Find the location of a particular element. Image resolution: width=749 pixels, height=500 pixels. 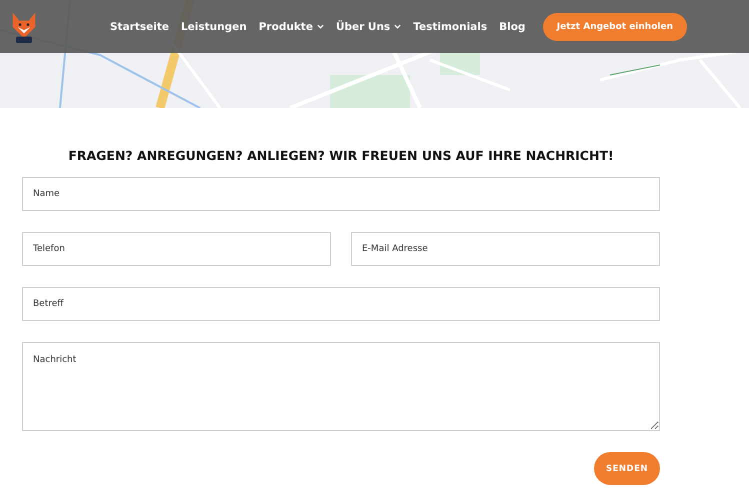

nav-link: Produkte is located at coordinates (291, 26).